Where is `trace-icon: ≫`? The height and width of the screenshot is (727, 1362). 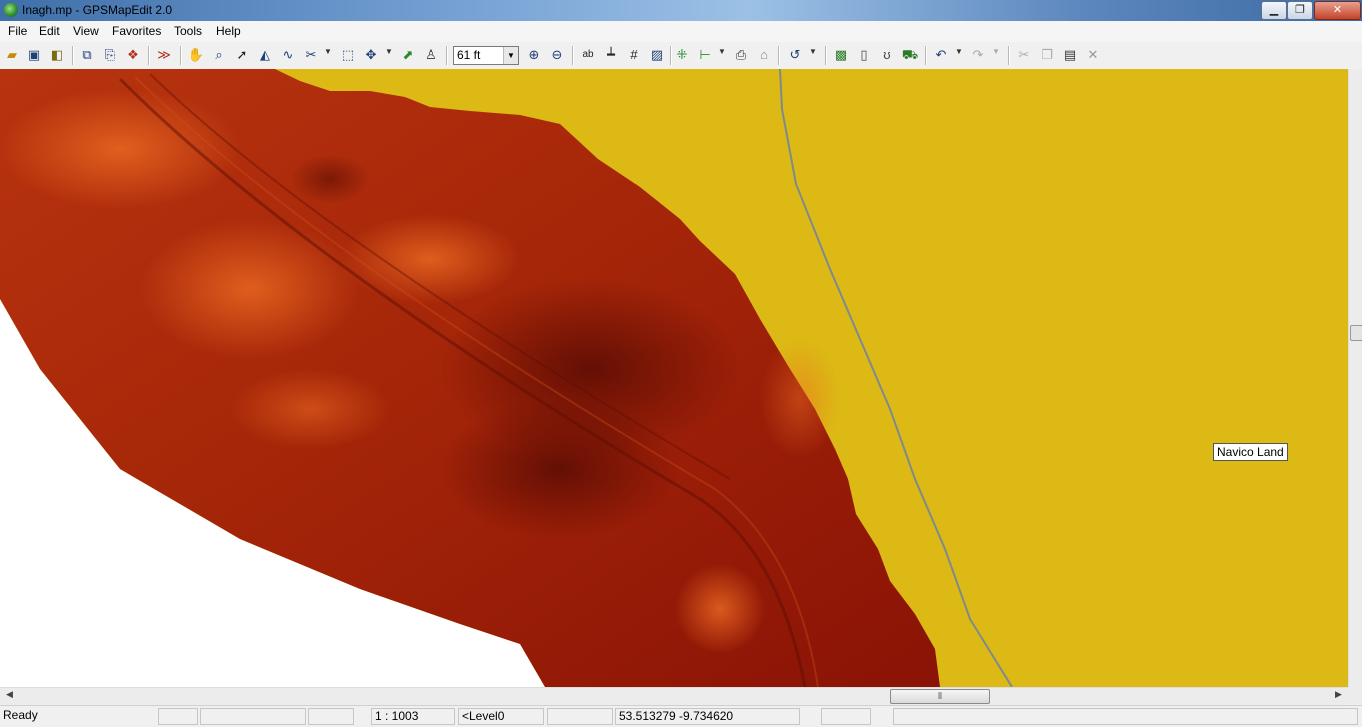
trace-icon: ≫ is located at coordinates (164, 55).